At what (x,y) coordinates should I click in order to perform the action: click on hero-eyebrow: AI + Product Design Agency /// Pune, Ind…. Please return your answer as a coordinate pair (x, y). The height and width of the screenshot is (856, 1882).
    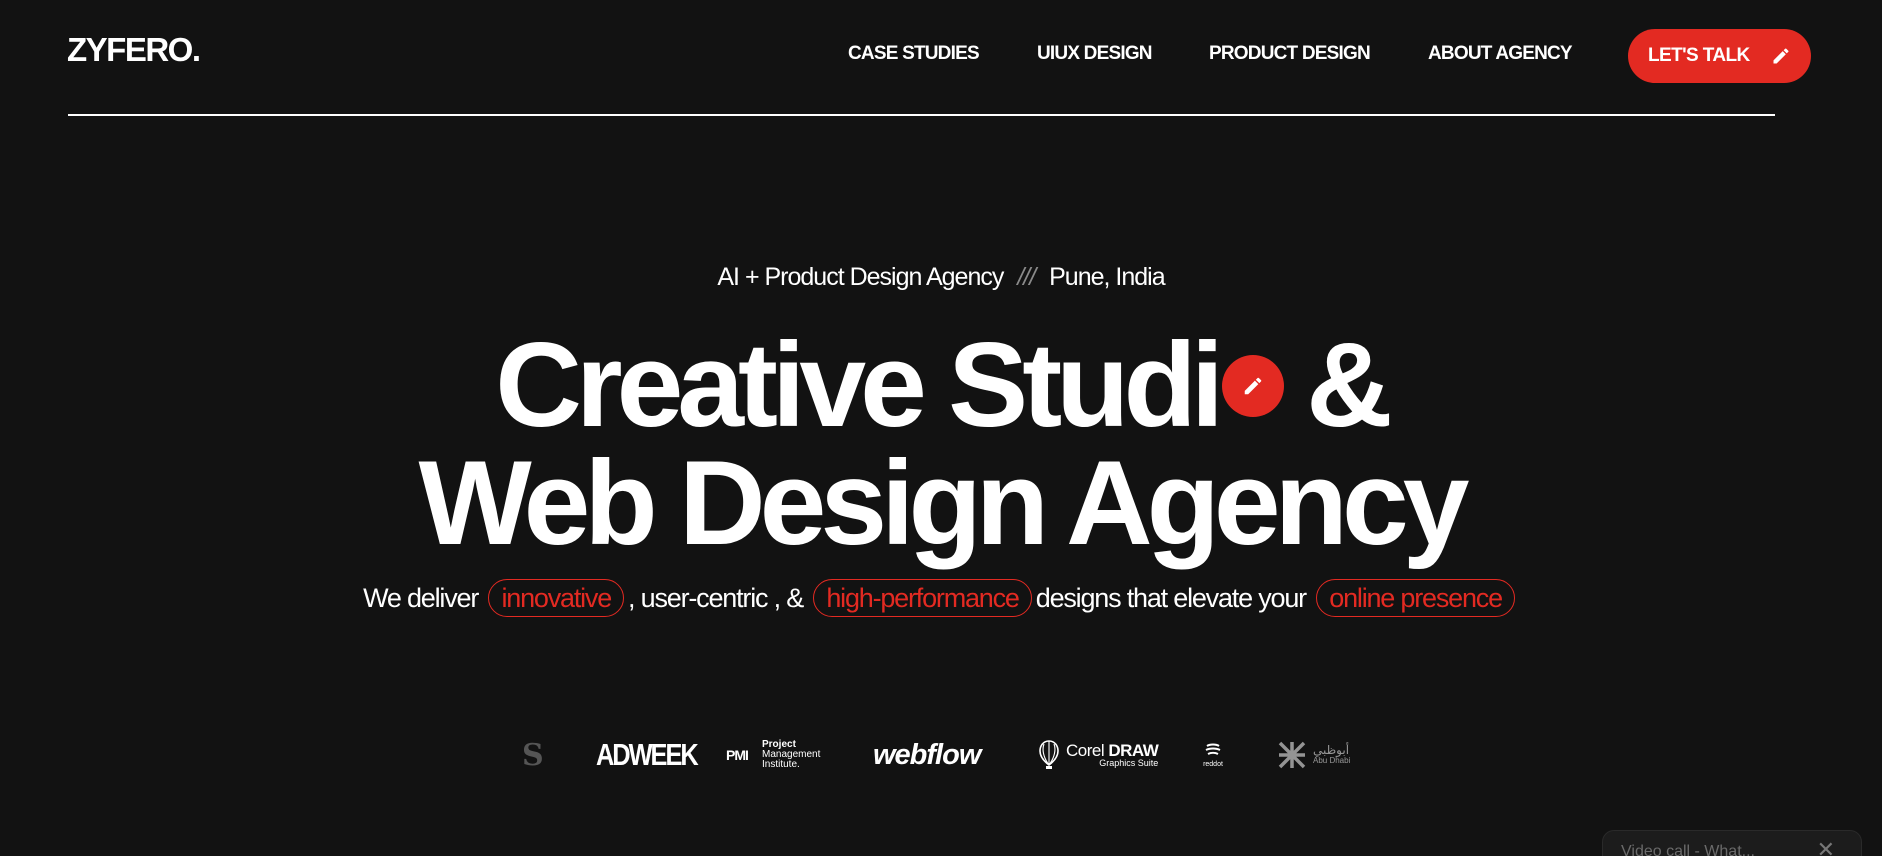
    Looking at the image, I should click on (941, 277).